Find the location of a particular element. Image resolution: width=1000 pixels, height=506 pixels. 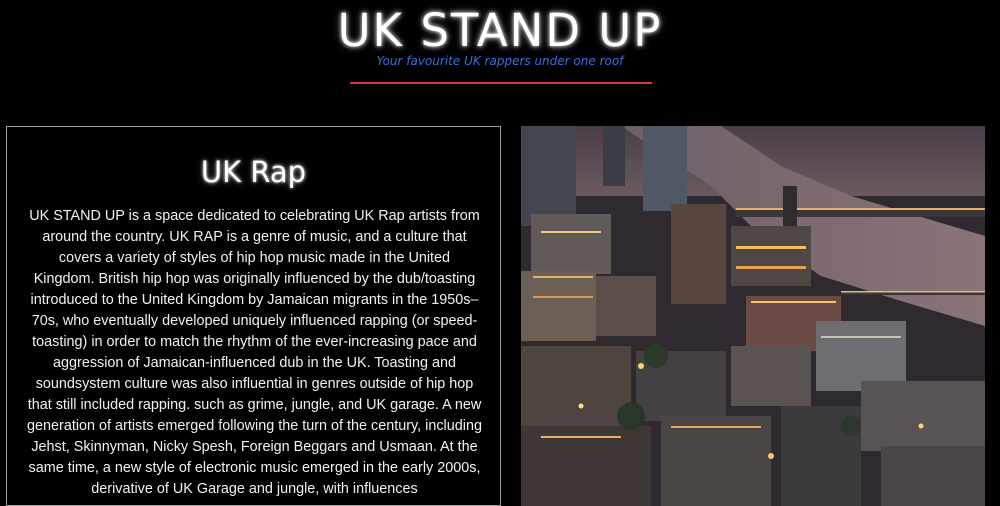

site-title: UK STAND UP is located at coordinates (500, 30).